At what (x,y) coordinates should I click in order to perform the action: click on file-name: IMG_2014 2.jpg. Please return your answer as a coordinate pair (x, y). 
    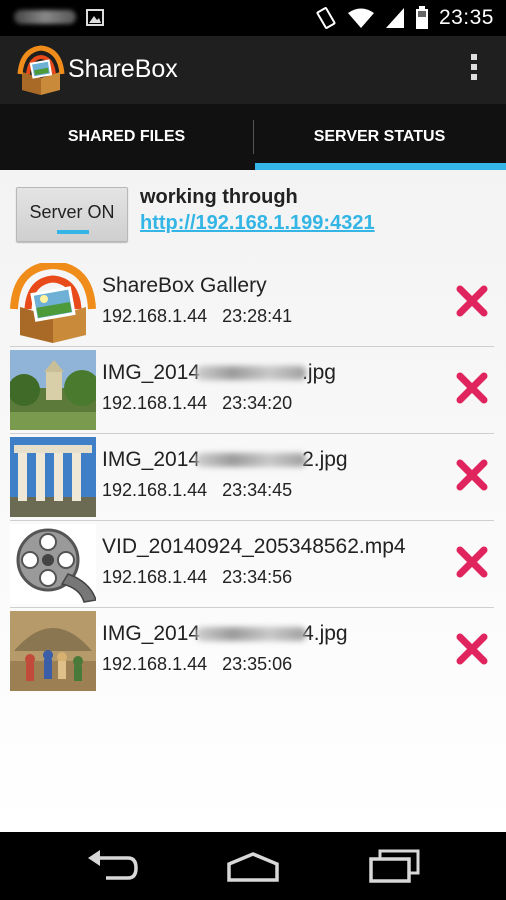
    Looking at the image, I should click on (225, 459).